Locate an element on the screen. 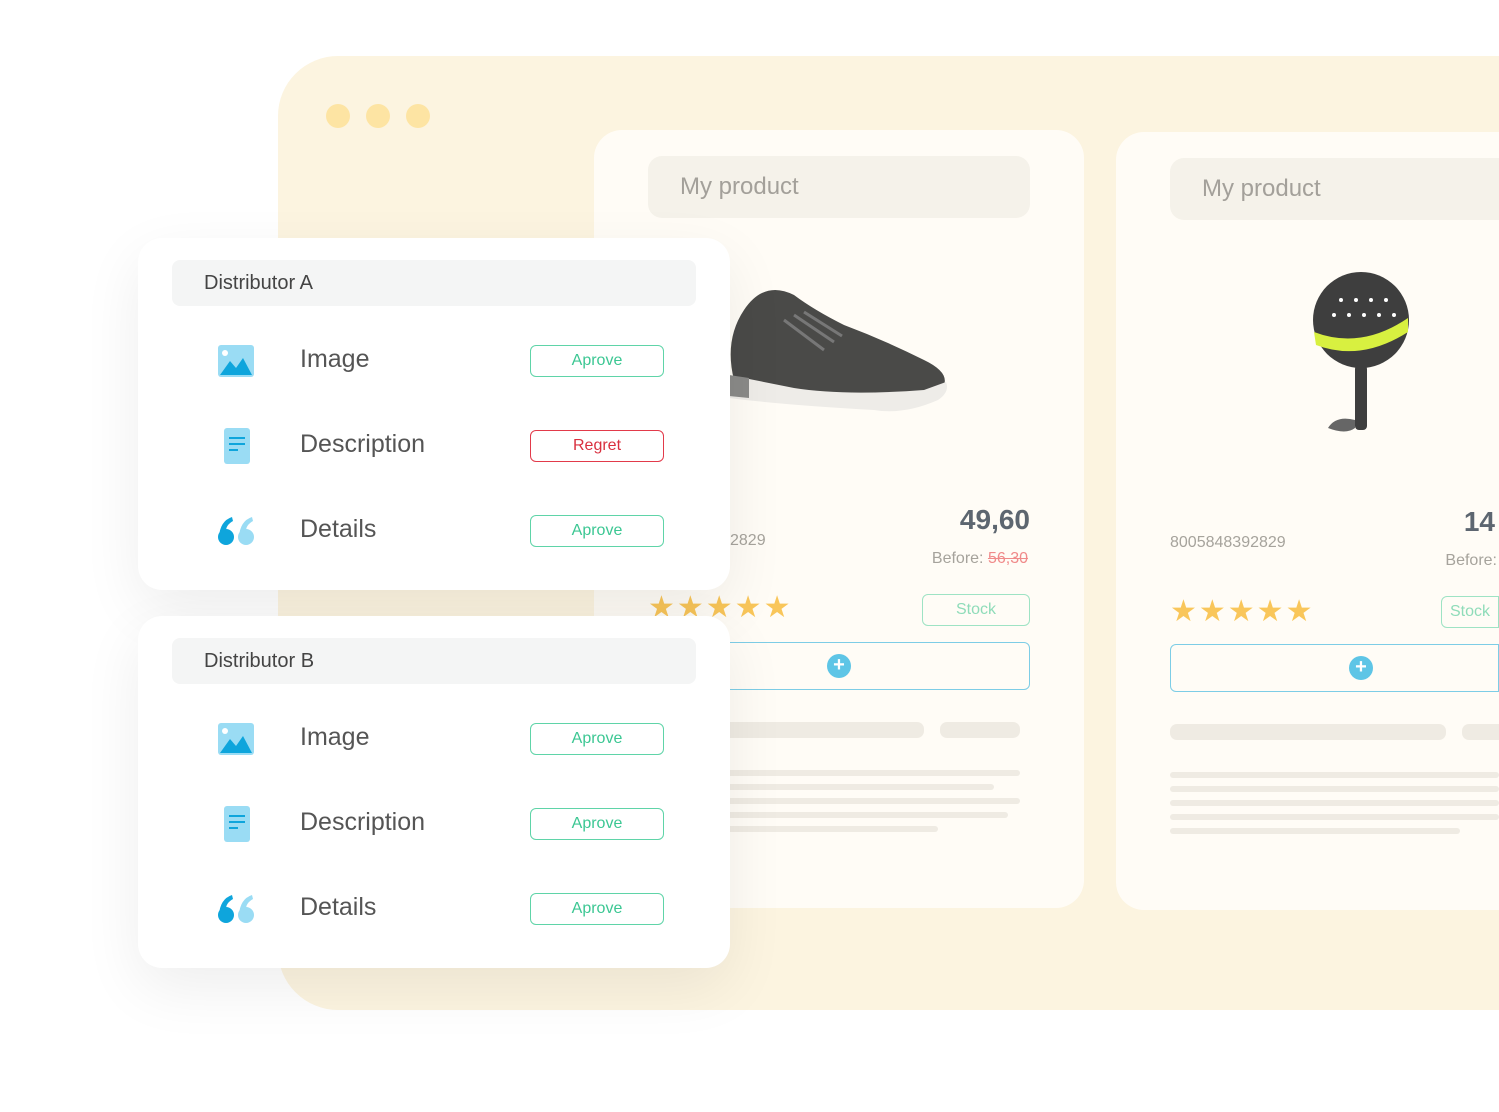 The image size is (1499, 1112). shoe-image is located at coordinates (838, 351).